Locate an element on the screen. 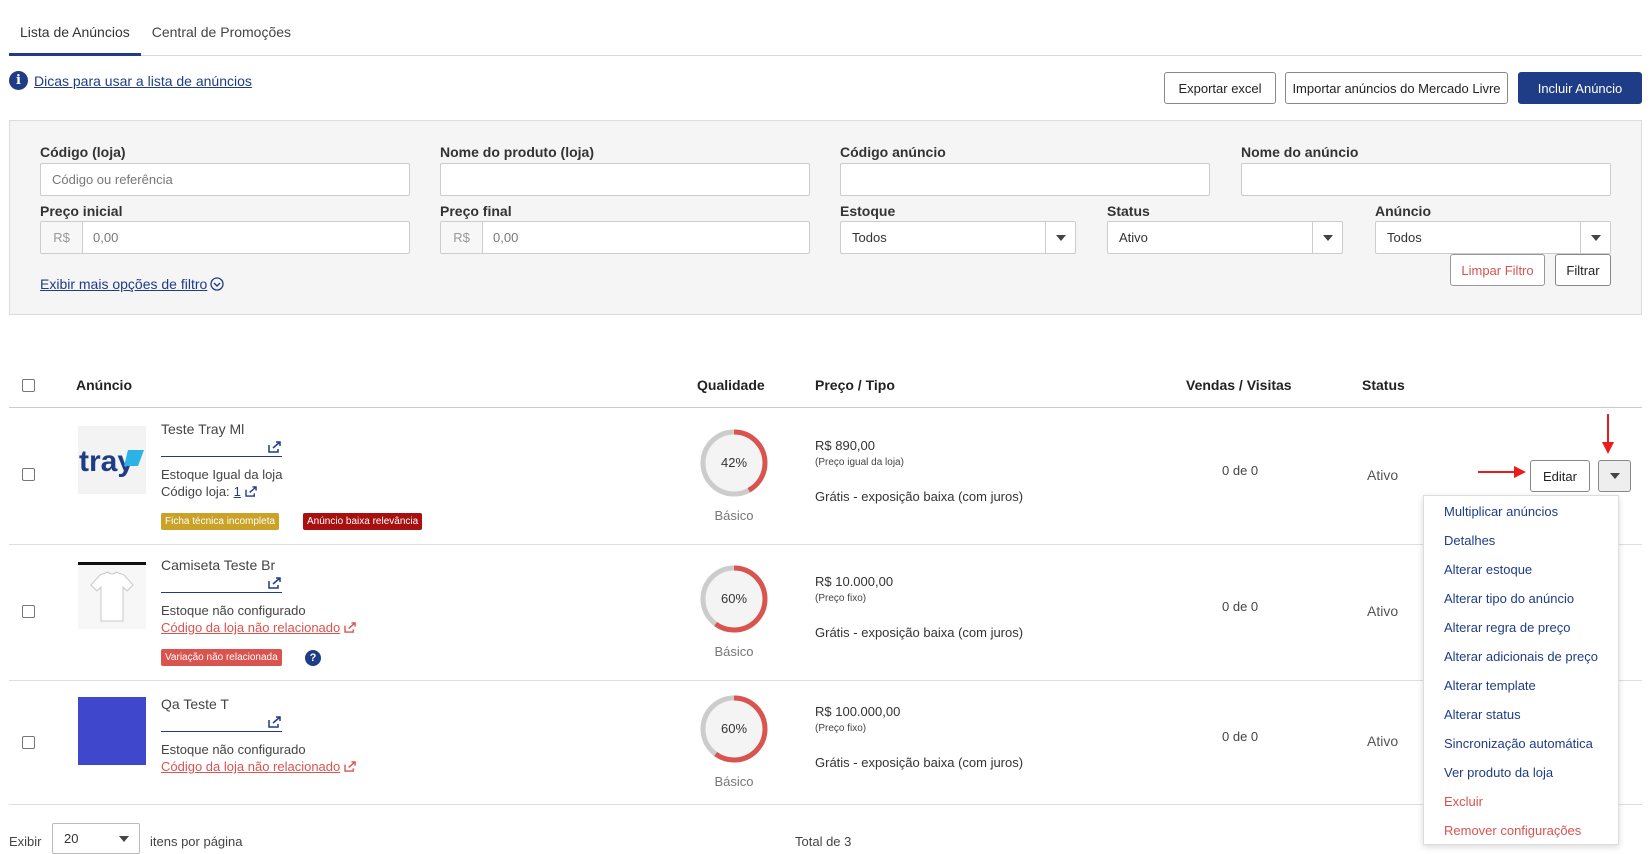  price-end-label: Preço final is located at coordinates (476, 211).